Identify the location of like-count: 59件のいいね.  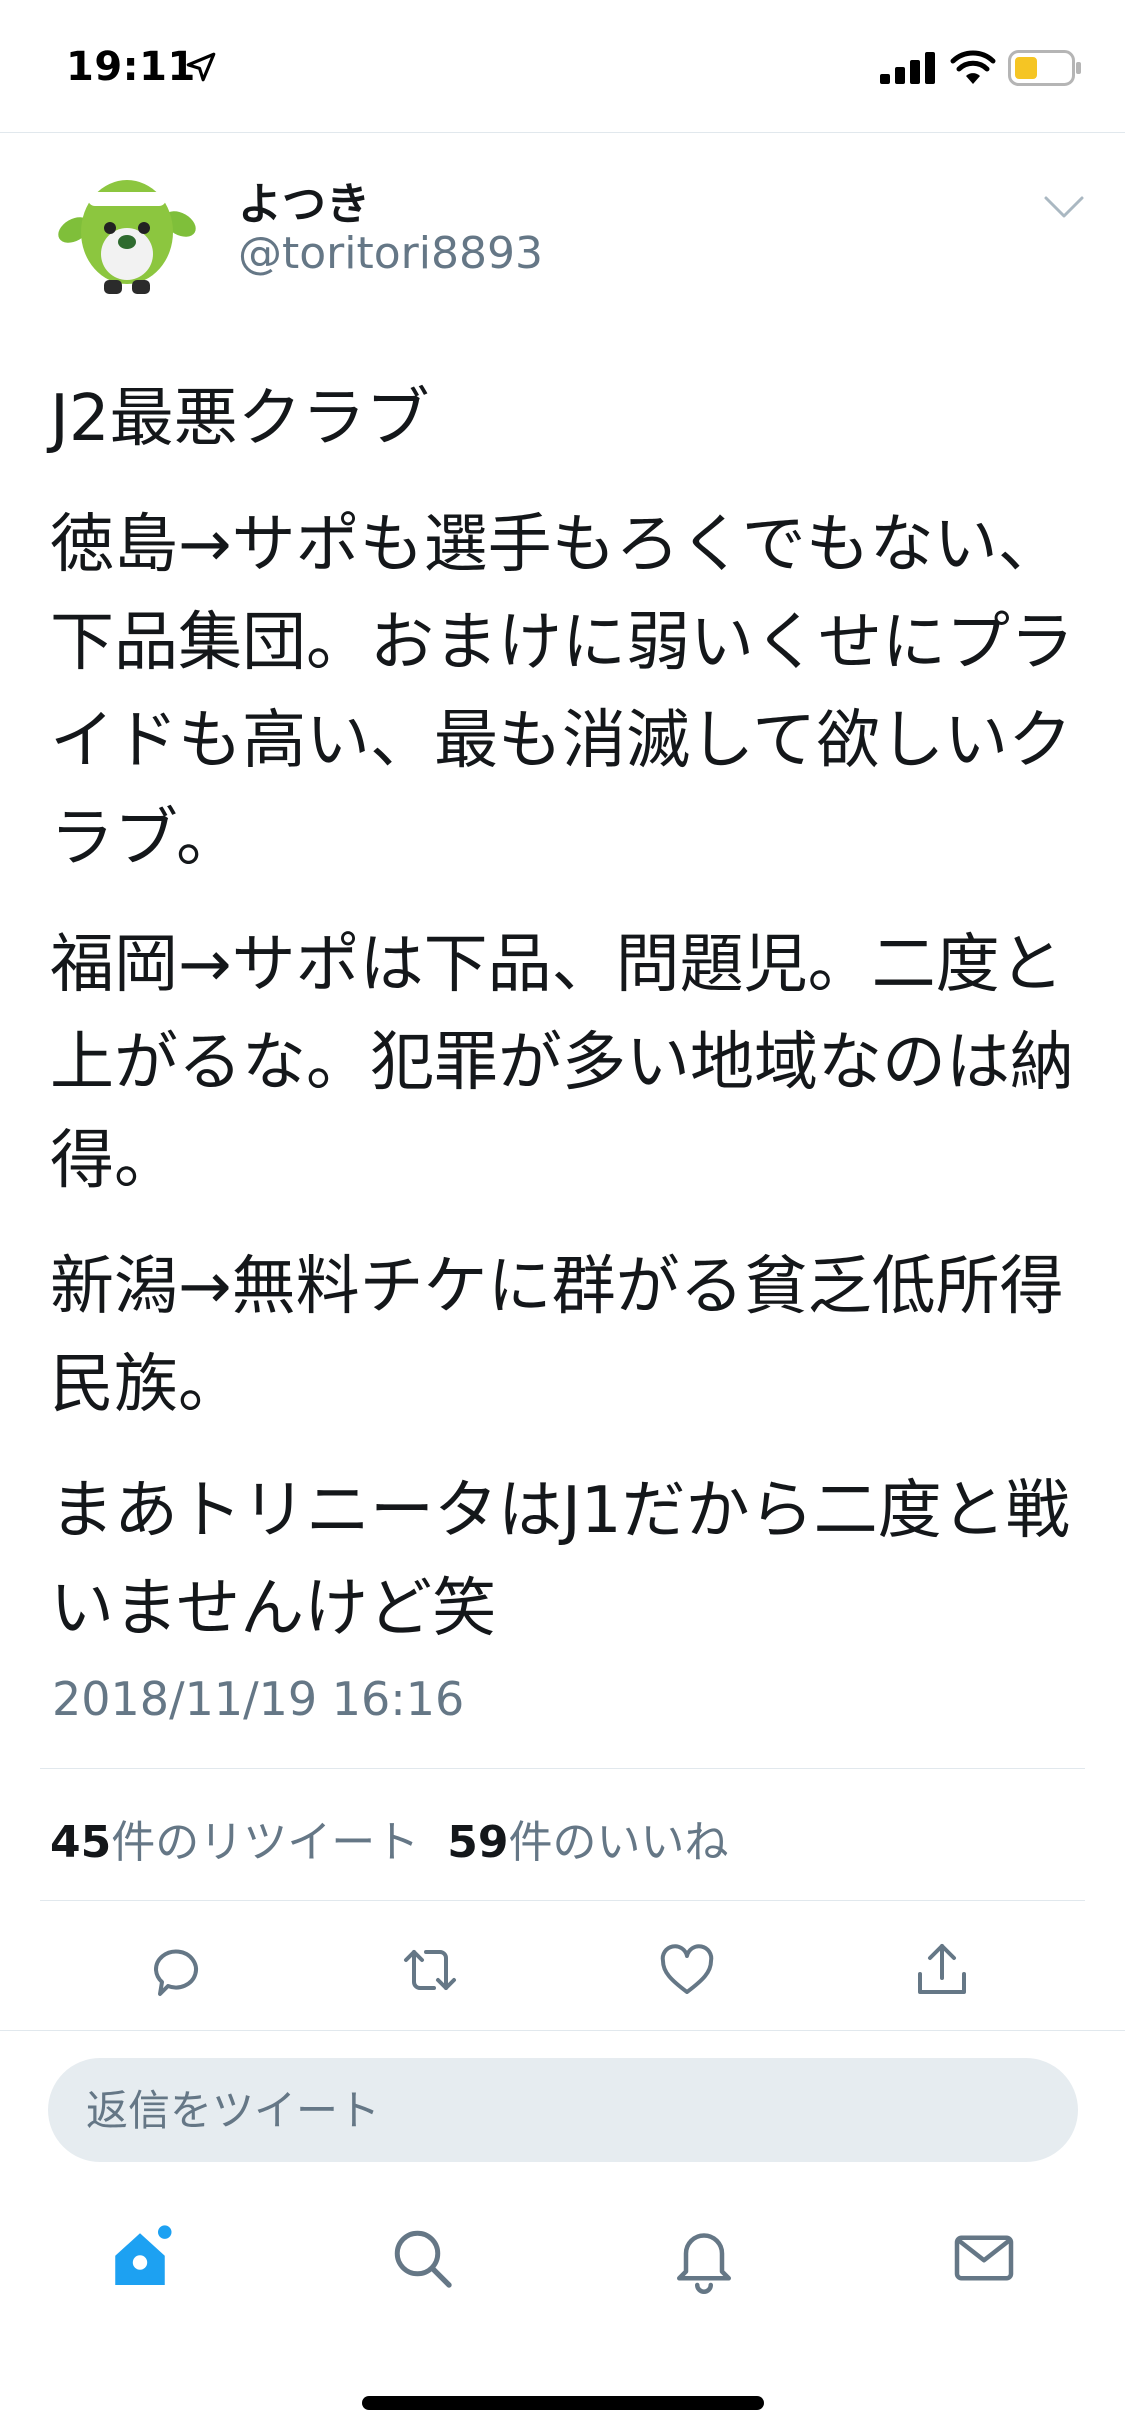
(587, 1838).